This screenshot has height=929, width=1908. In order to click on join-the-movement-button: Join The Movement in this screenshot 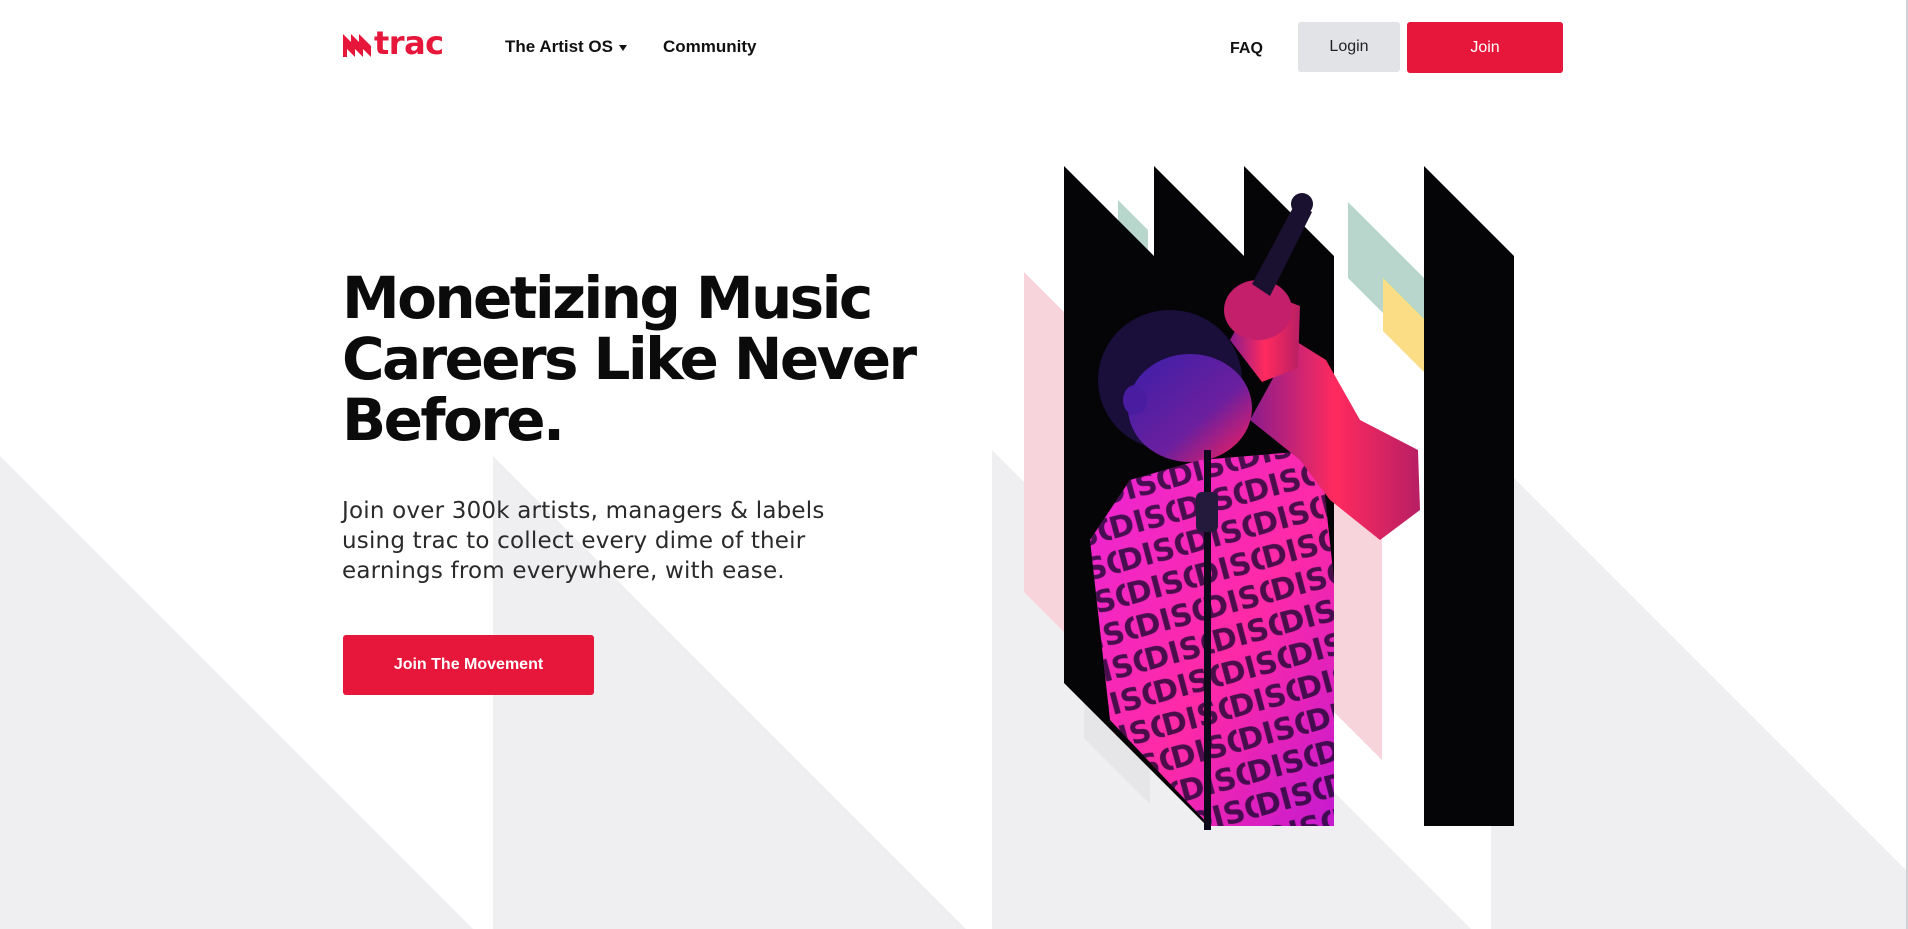, I will do `click(468, 665)`.